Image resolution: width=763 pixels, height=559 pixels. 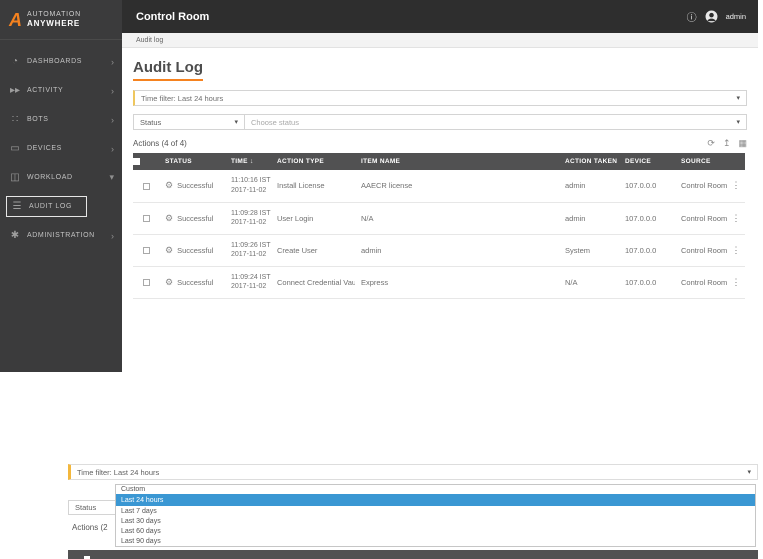 I want to click on sidebar-item-dashboards: ◔ DASHBOARDS ›, so click(x=61, y=61).